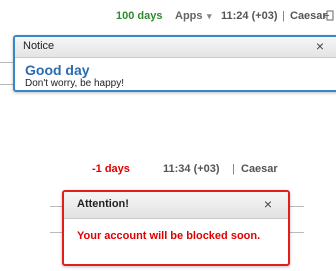  I want to click on clock-label: 11:24 (+03), so click(249, 16).